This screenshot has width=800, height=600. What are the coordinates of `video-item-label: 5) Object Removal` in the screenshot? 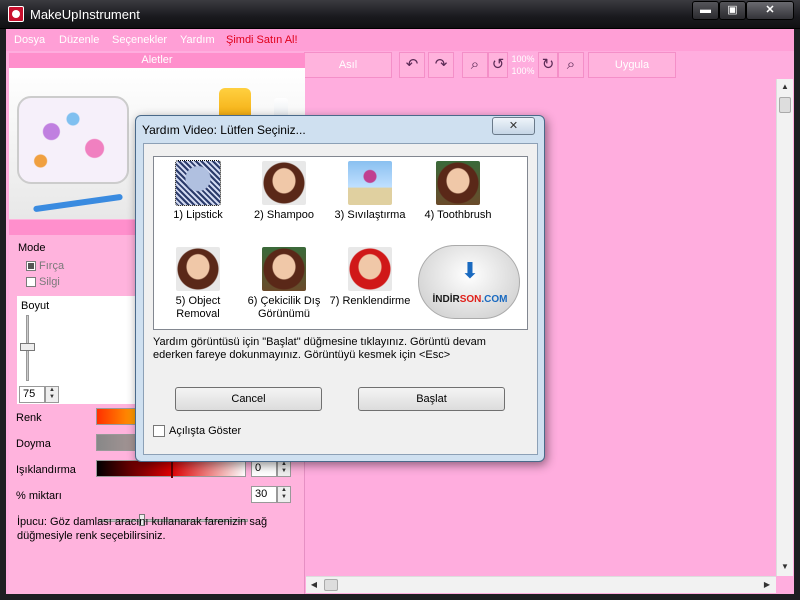 It's located at (198, 307).